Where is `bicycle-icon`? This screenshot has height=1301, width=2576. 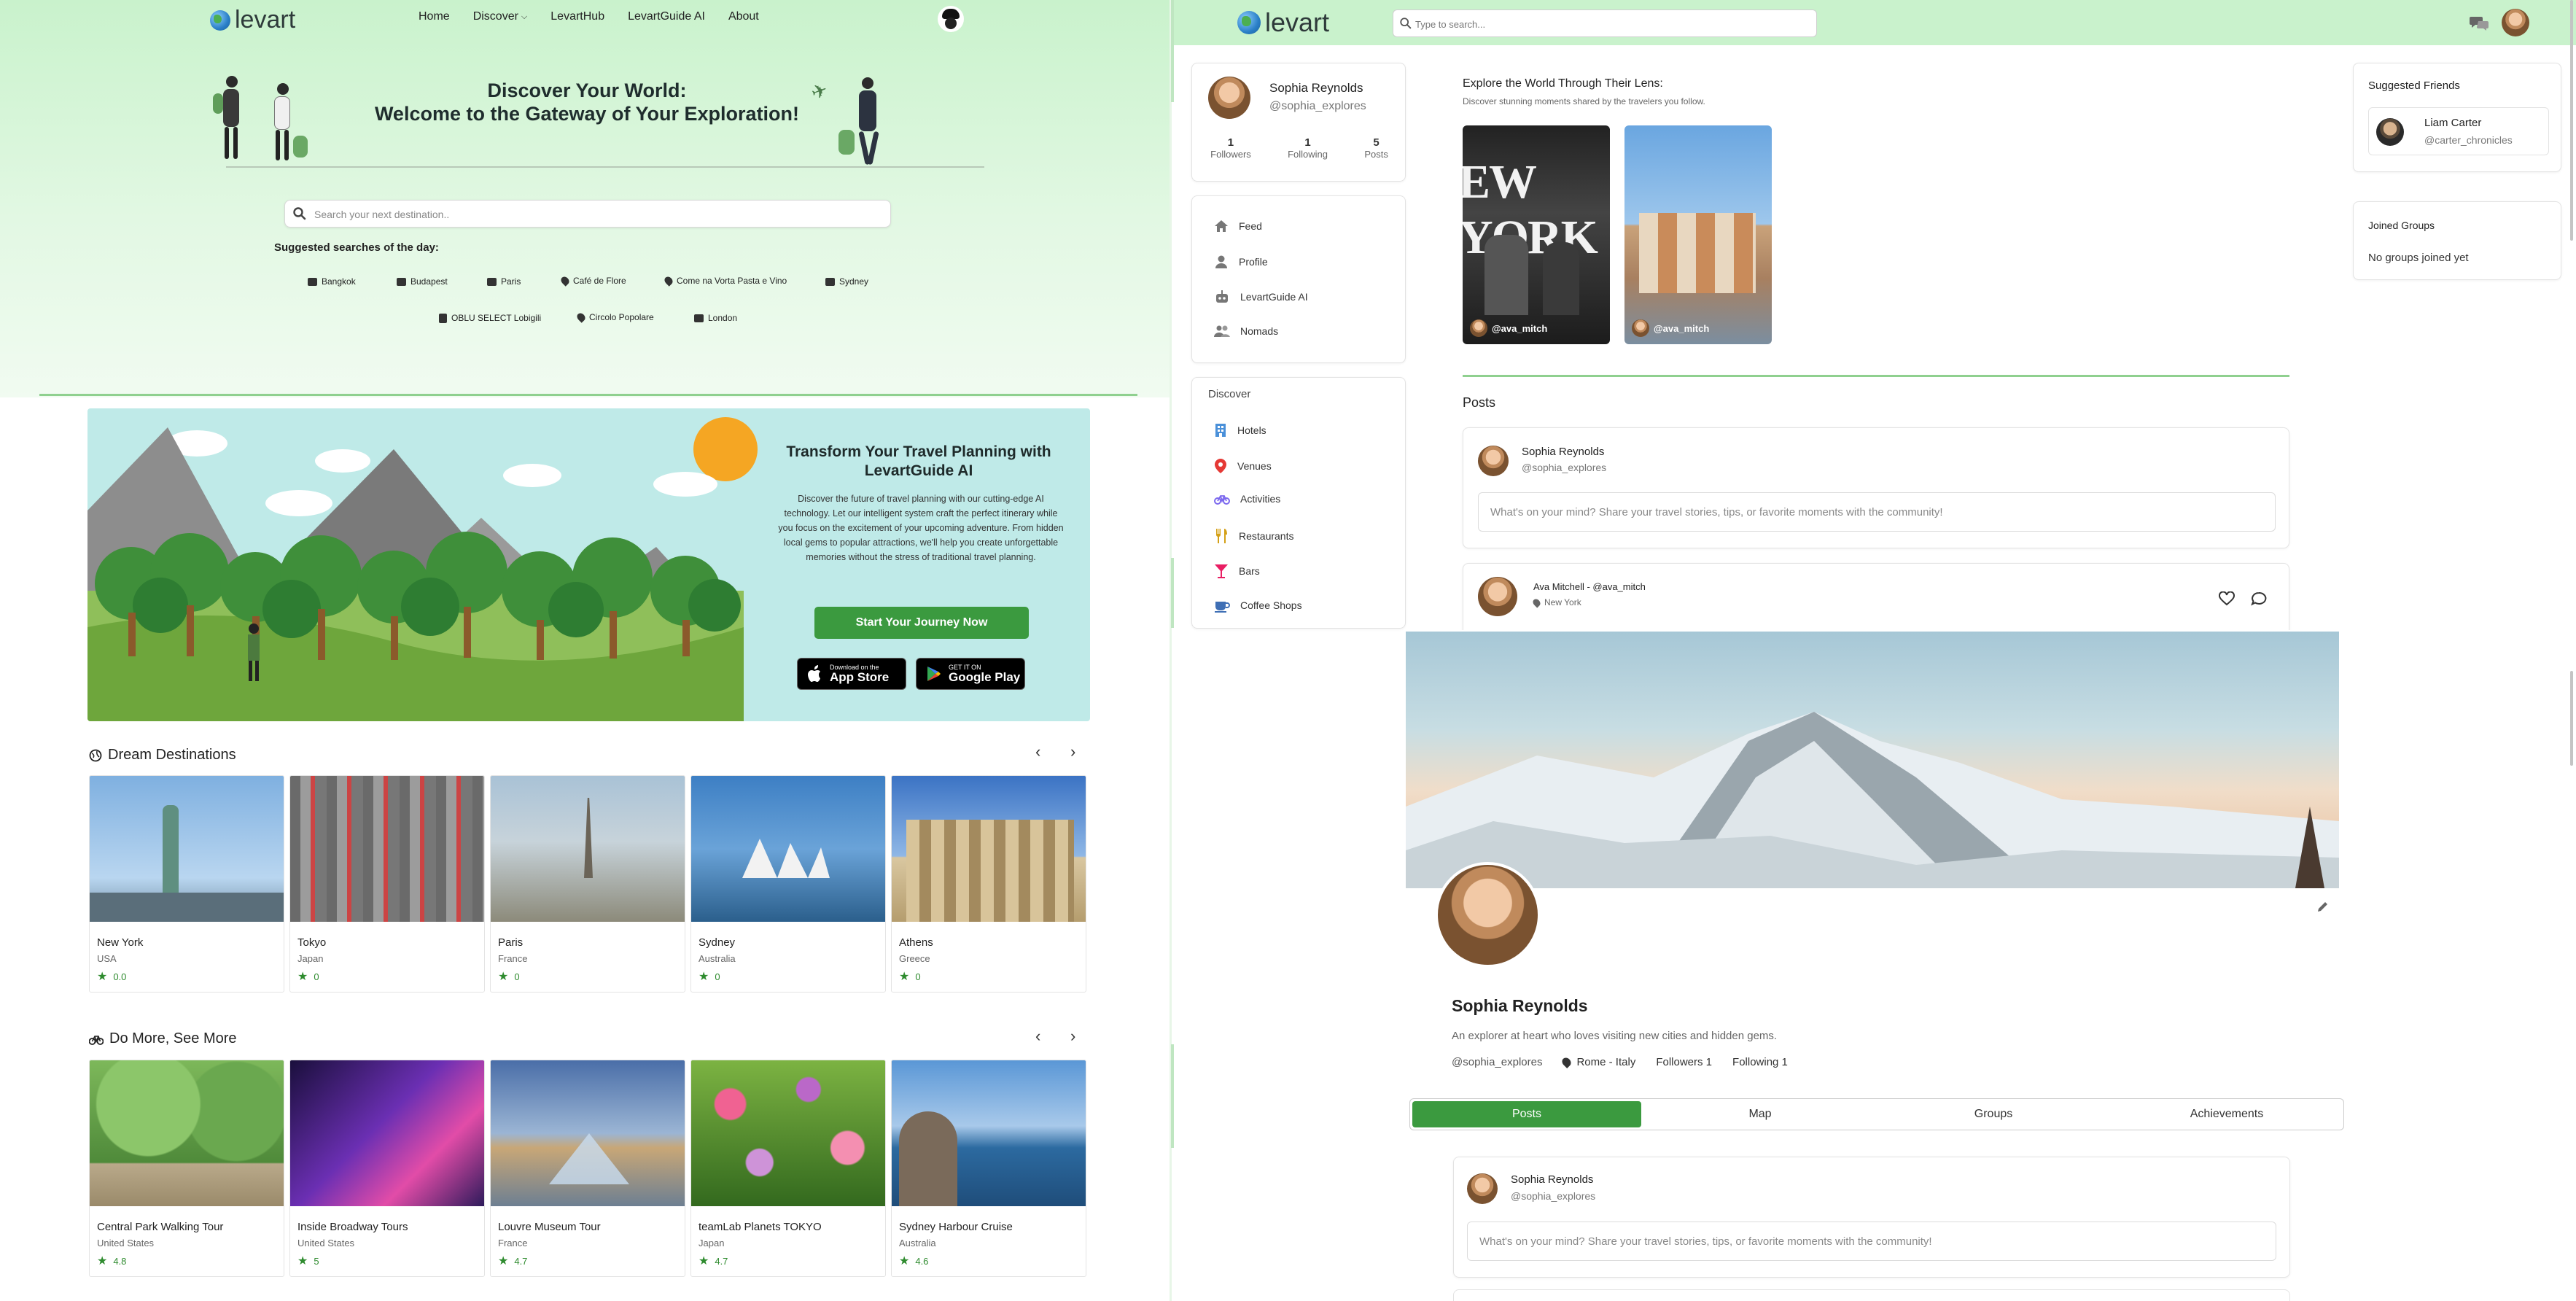 bicycle-icon is located at coordinates (1222, 500).